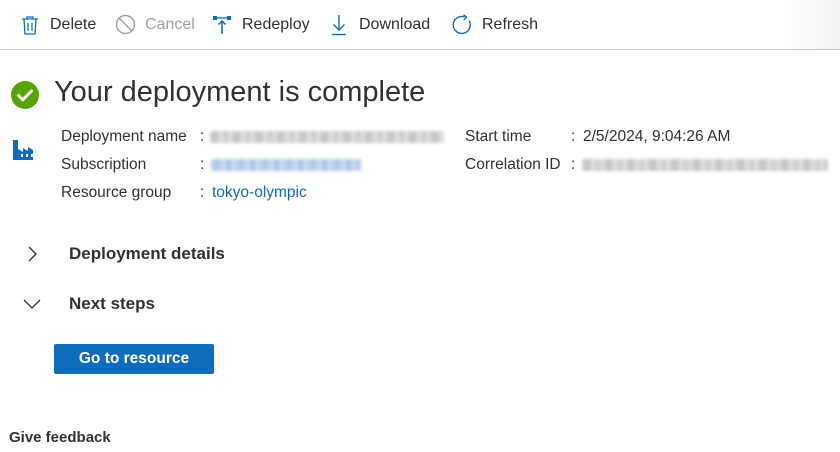 This screenshot has width=840, height=452. What do you see at coordinates (705, 165) in the screenshot?
I see `correlation-id-value-redacted` at bounding box center [705, 165].